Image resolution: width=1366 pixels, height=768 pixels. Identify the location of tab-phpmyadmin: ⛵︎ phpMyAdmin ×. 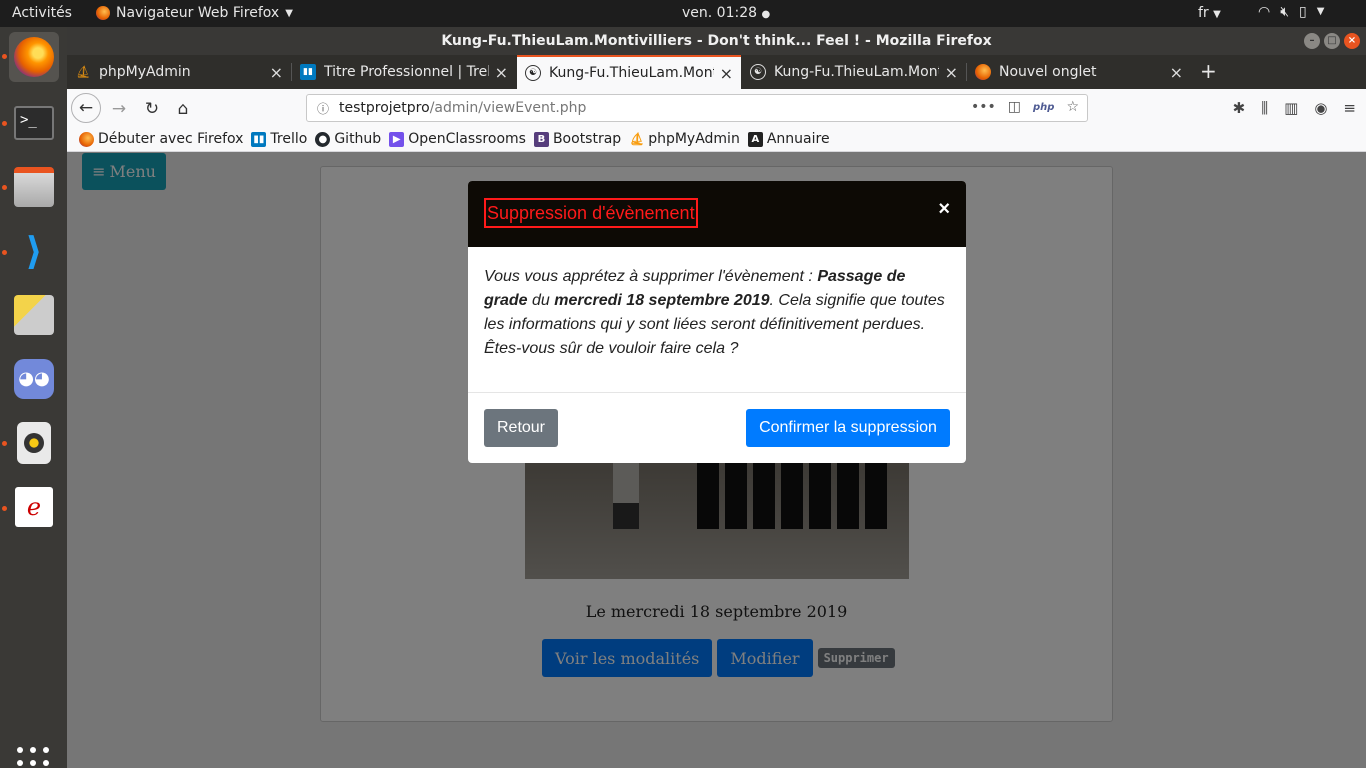
(179, 72).